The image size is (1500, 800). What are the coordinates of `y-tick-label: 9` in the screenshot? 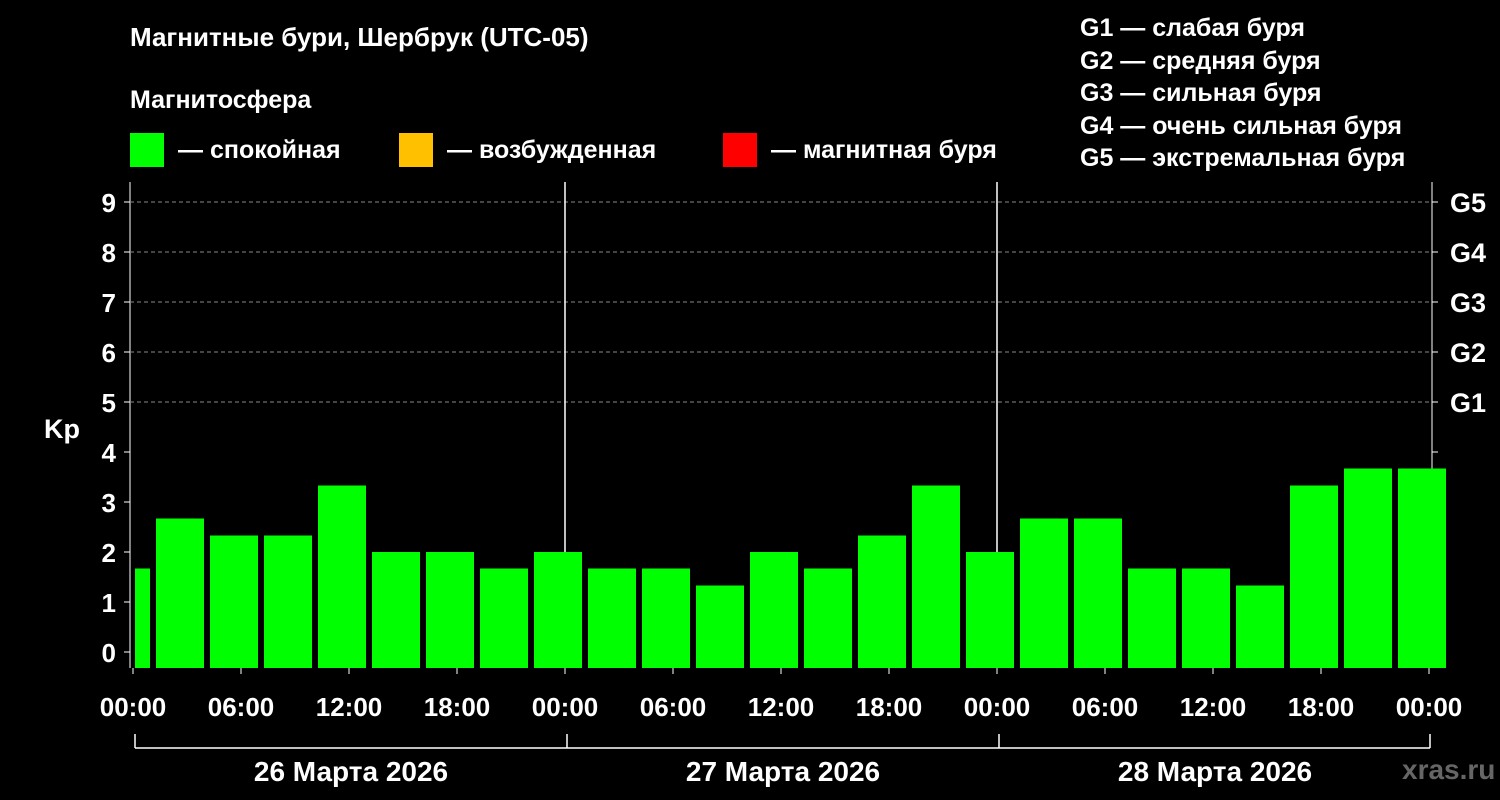 It's located at (109, 203).